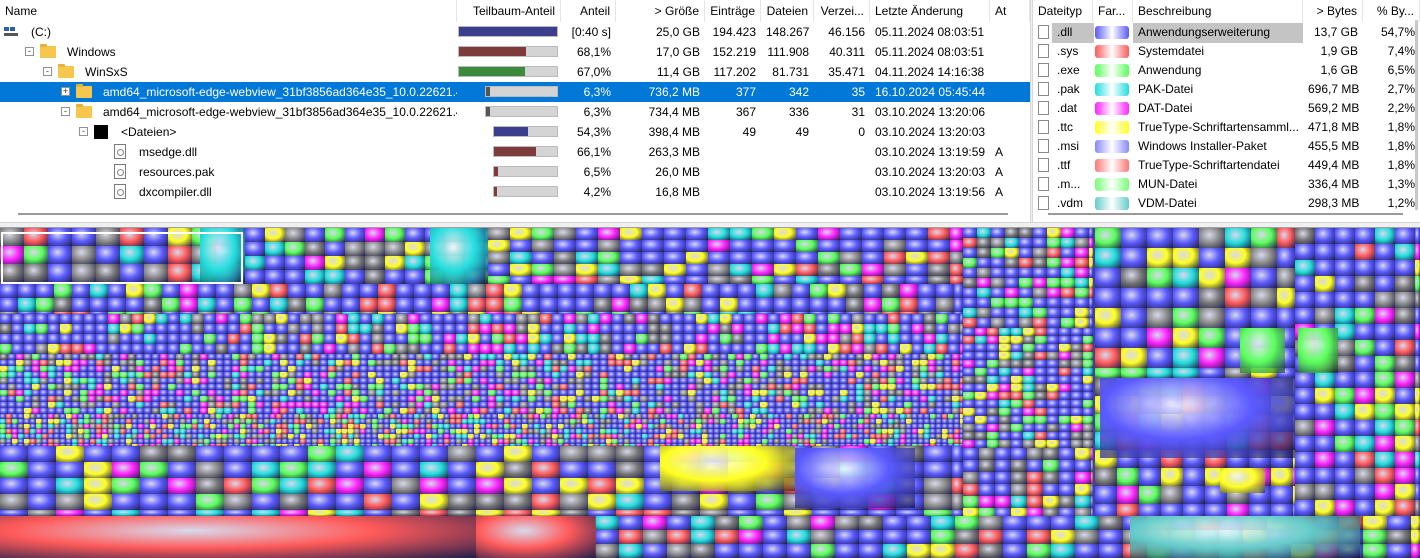 The height and width of the screenshot is (558, 1420). Describe the element at coordinates (29, 51) in the screenshot. I see `collapse-icon: -` at that location.